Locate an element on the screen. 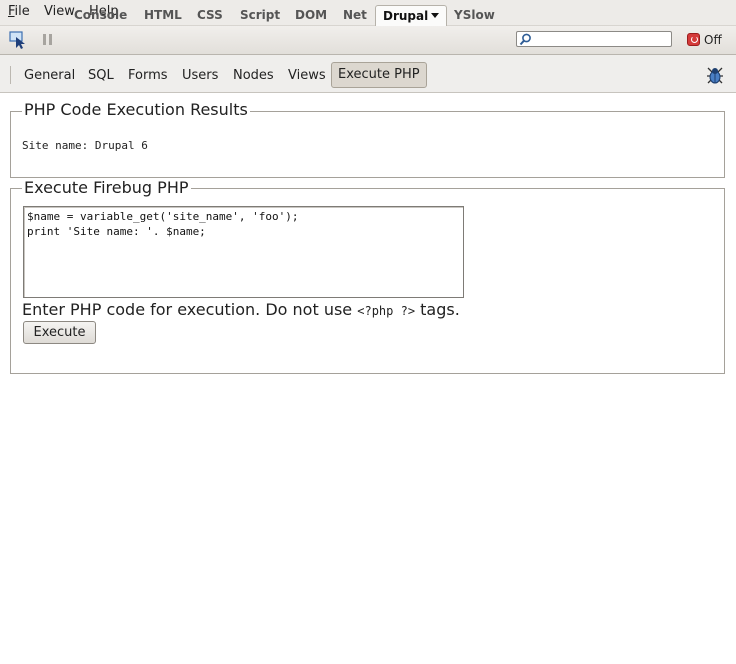 The width and height of the screenshot is (736, 664). help-text-after: tags. is located at coordinates (440, 309).